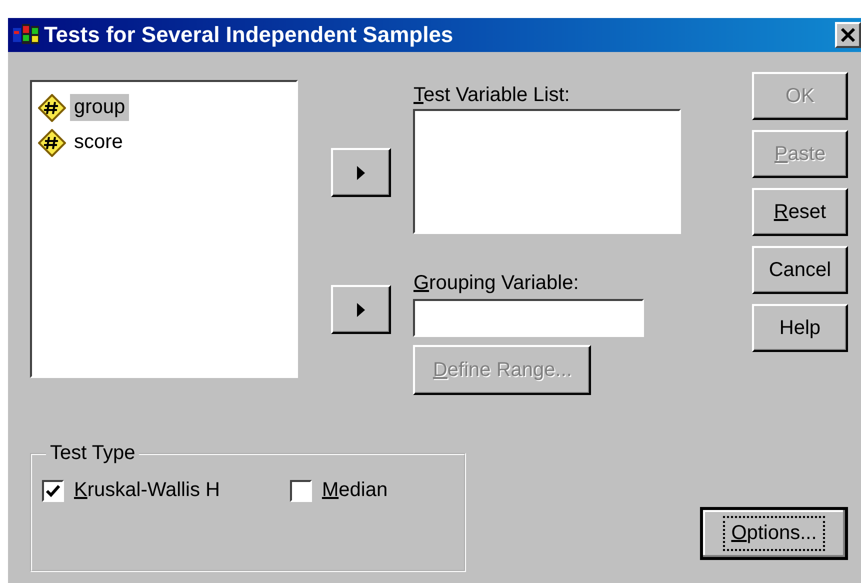 Image resolution: width=861 pixels, height=583 pixels. What do you see at coordinates (249, 35) in the screenshot?
I see `window-title: Tests for Several Independent Samples` at bounding box center [249, 35].